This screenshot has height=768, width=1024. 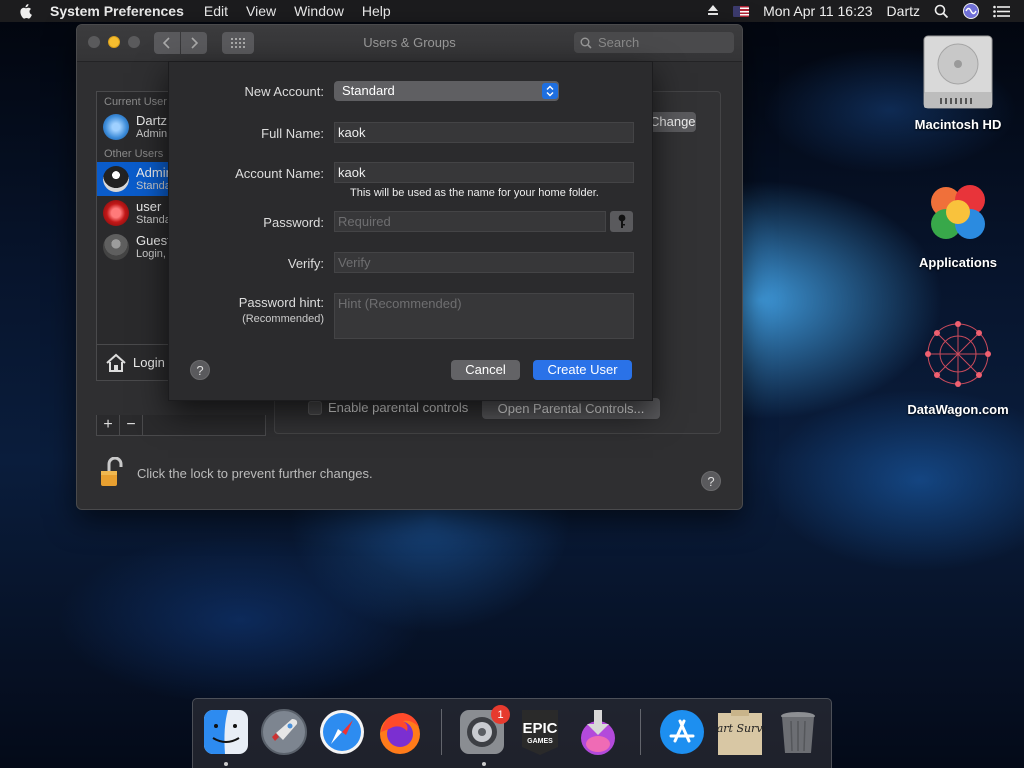 I want to click on survey-note-icon: Start Survey, so click(x=740, y=732).